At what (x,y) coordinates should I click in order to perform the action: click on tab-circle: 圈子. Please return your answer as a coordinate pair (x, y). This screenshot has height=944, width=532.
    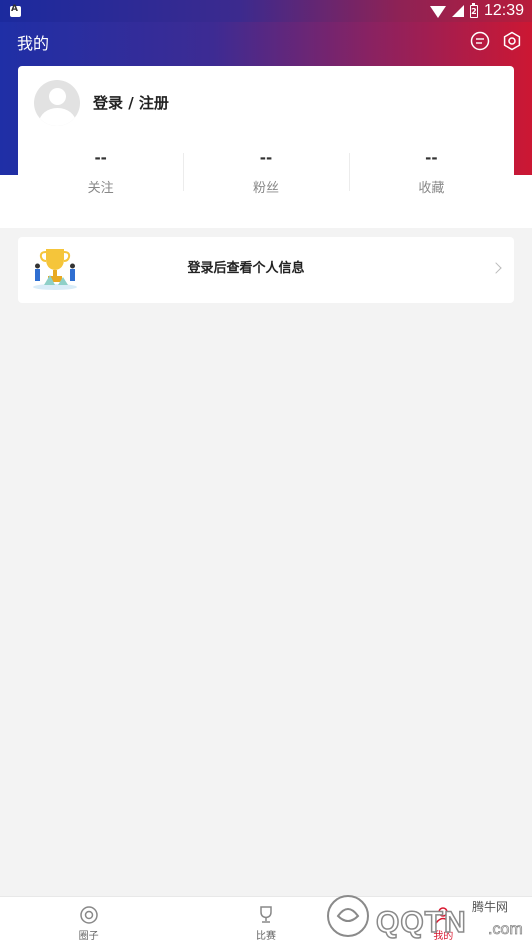
    Looking at the image, I should click on (88, 920).